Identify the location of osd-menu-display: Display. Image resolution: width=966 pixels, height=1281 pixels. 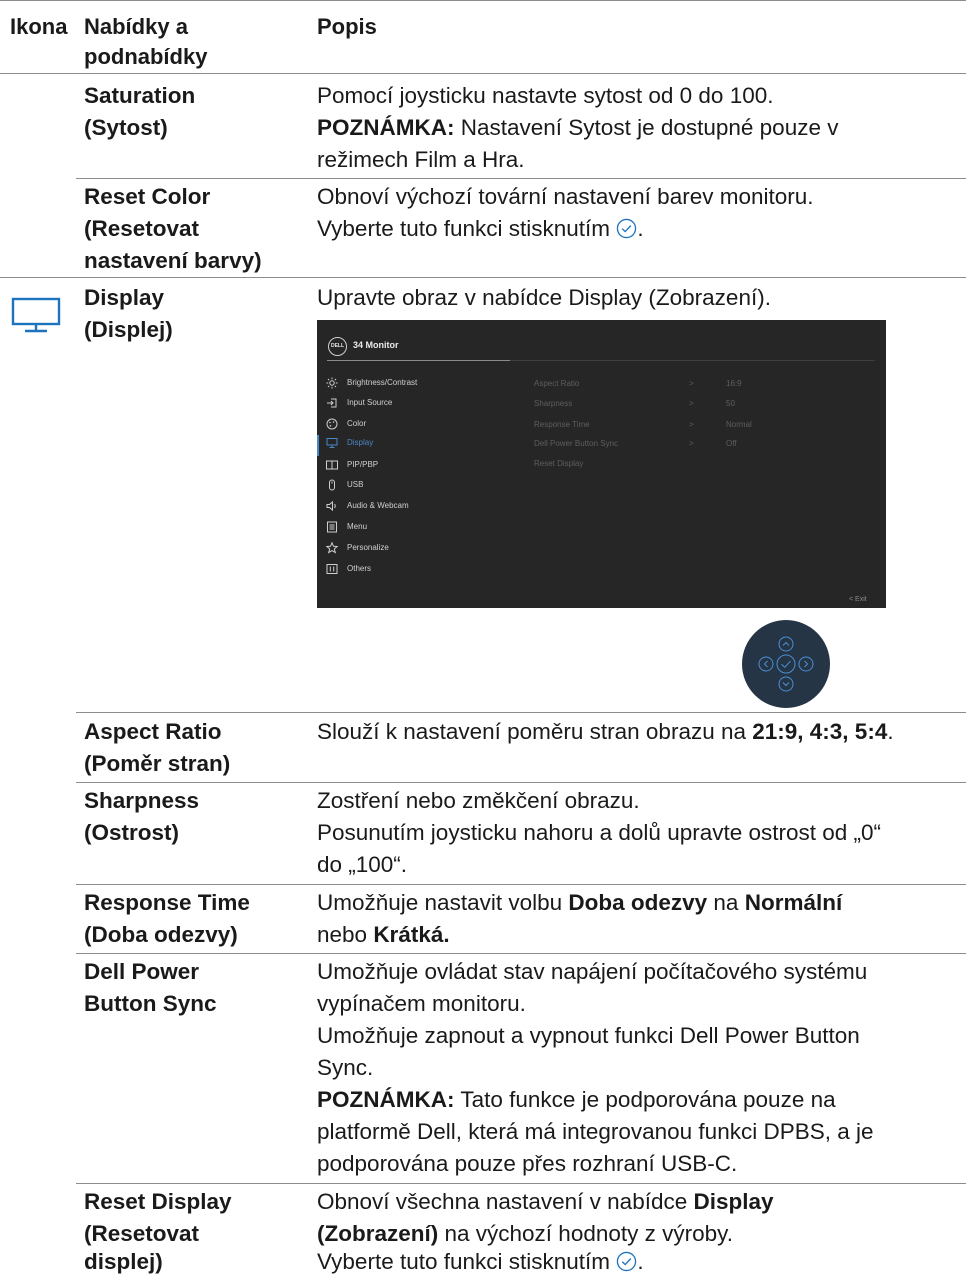
(412, 443).